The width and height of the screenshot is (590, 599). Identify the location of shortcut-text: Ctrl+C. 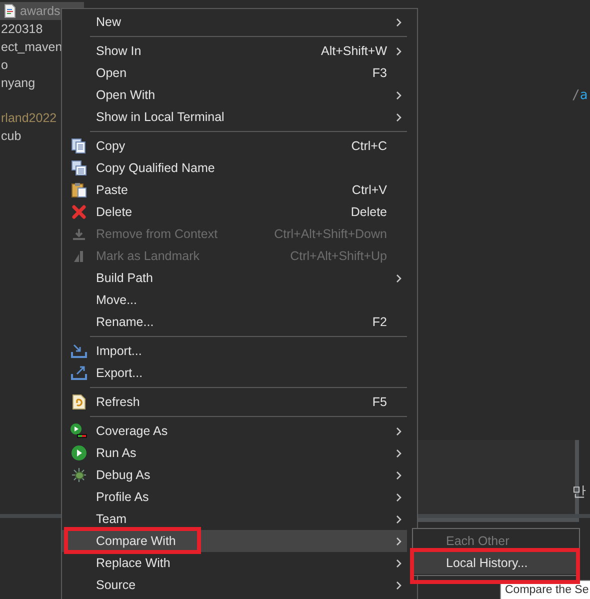
(369, 146).